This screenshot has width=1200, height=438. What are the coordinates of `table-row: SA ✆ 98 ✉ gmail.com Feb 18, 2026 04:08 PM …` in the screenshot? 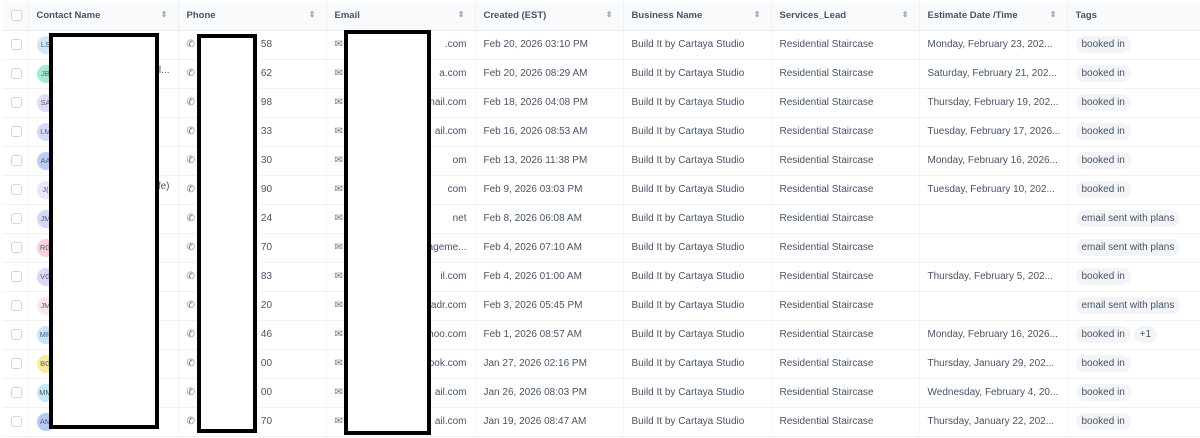 It's located at (601, 103).